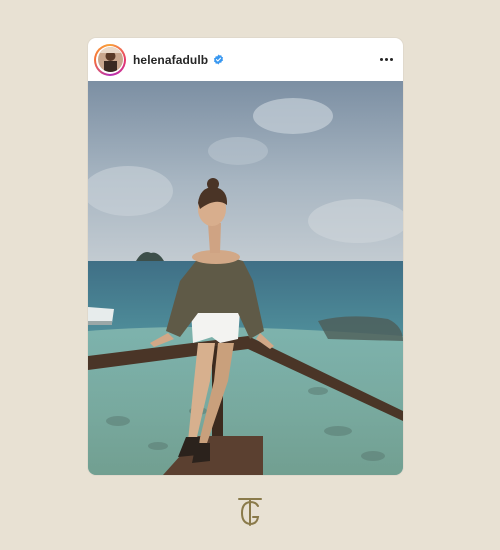  I want to click on post-header: helenafadulb, so click(245, 59).